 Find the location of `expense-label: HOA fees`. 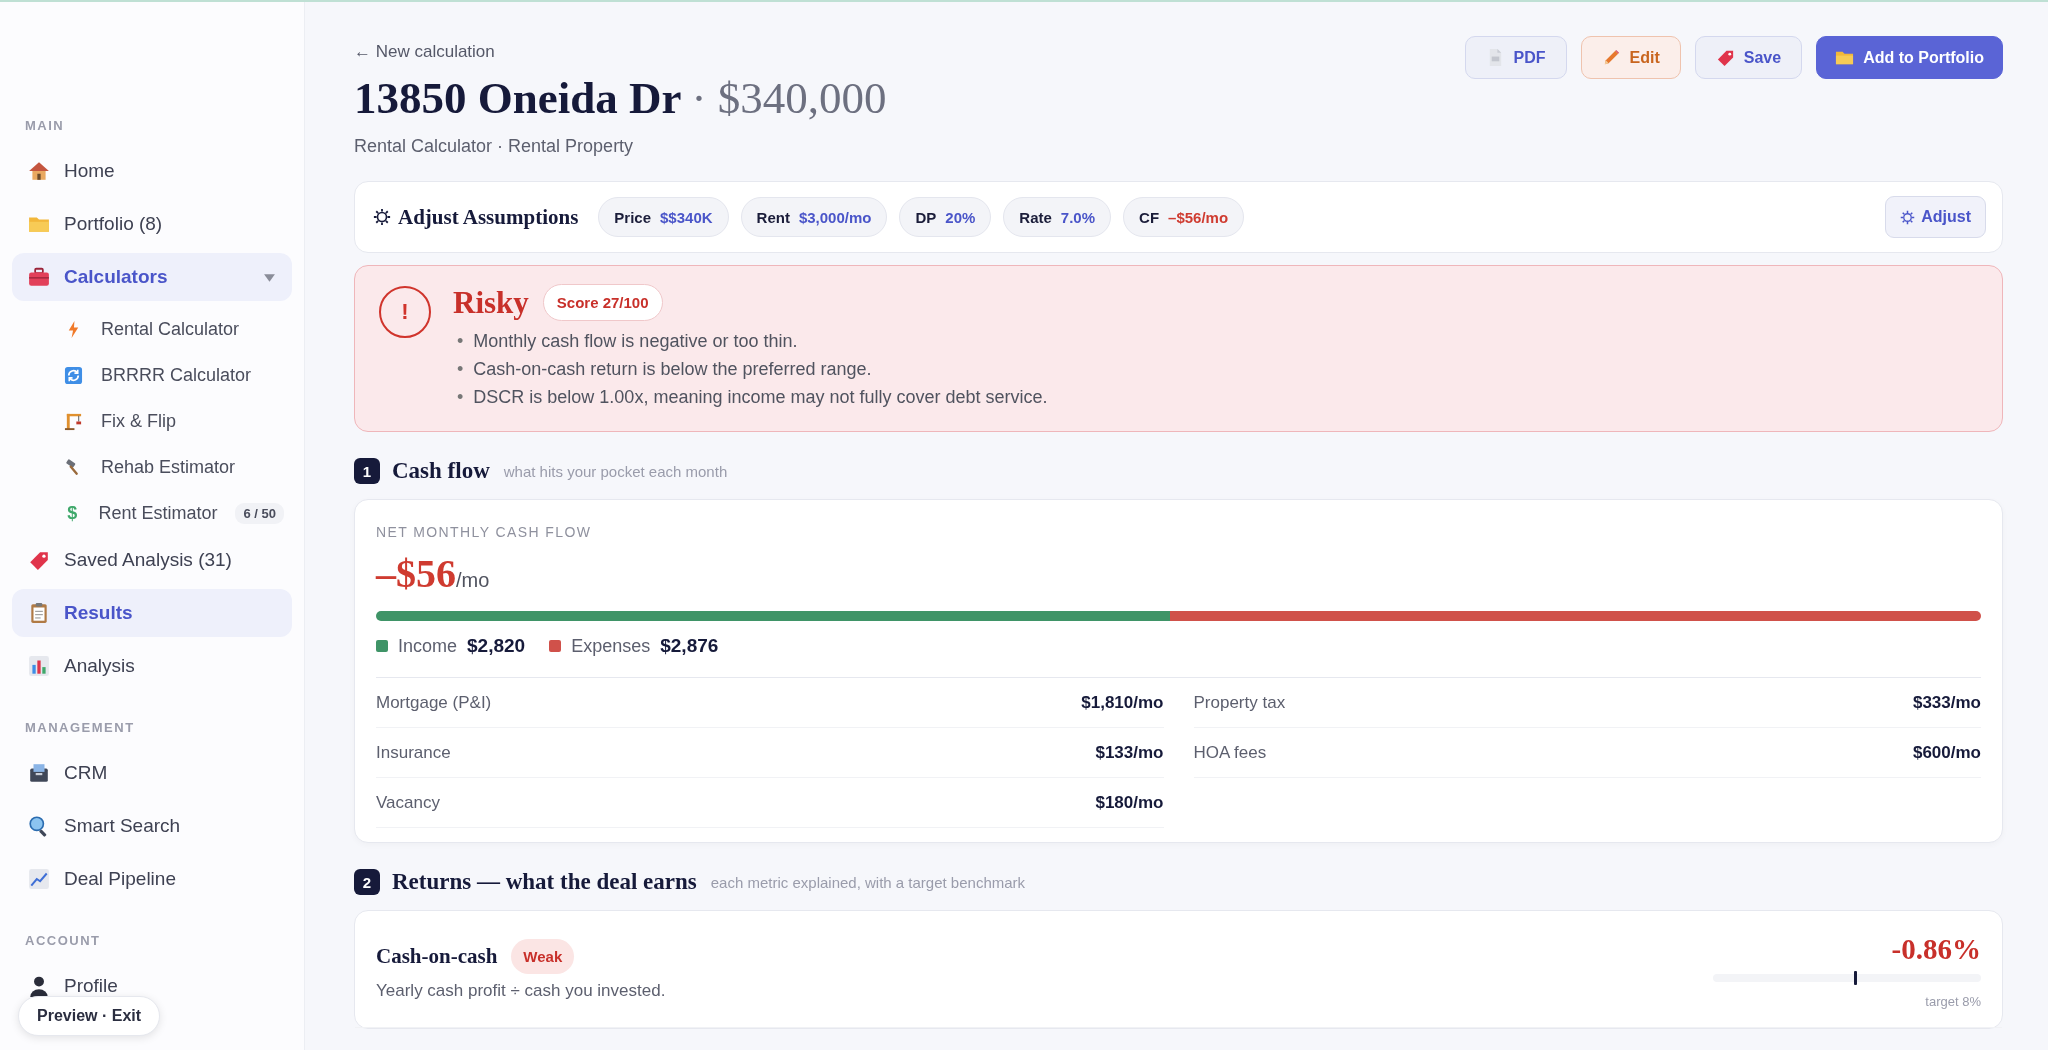

expense-label: HOA fees is located at coordinates (1230, 752).